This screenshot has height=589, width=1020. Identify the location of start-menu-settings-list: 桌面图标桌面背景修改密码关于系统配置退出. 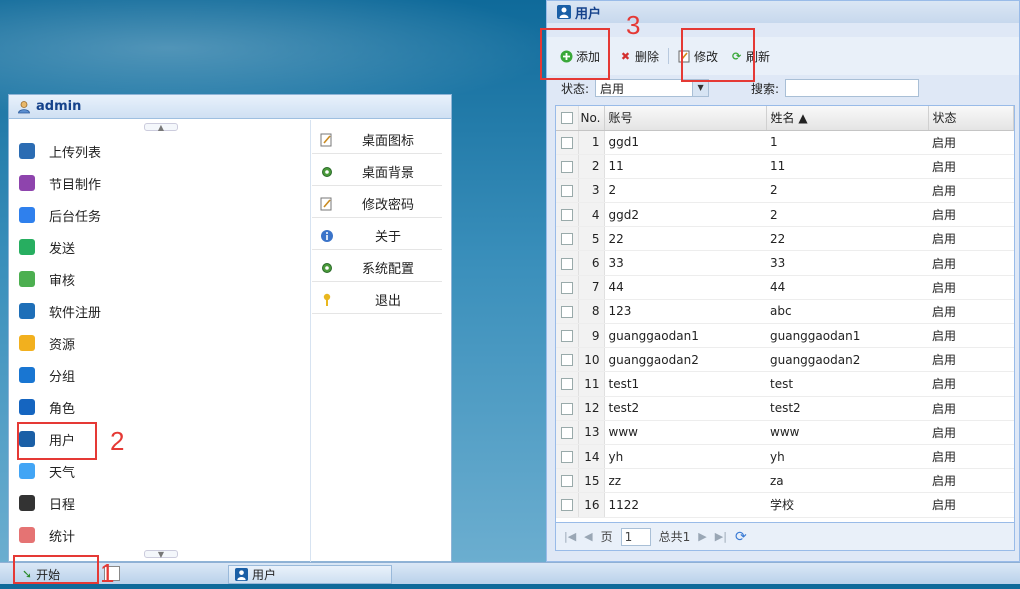
(381, 341).